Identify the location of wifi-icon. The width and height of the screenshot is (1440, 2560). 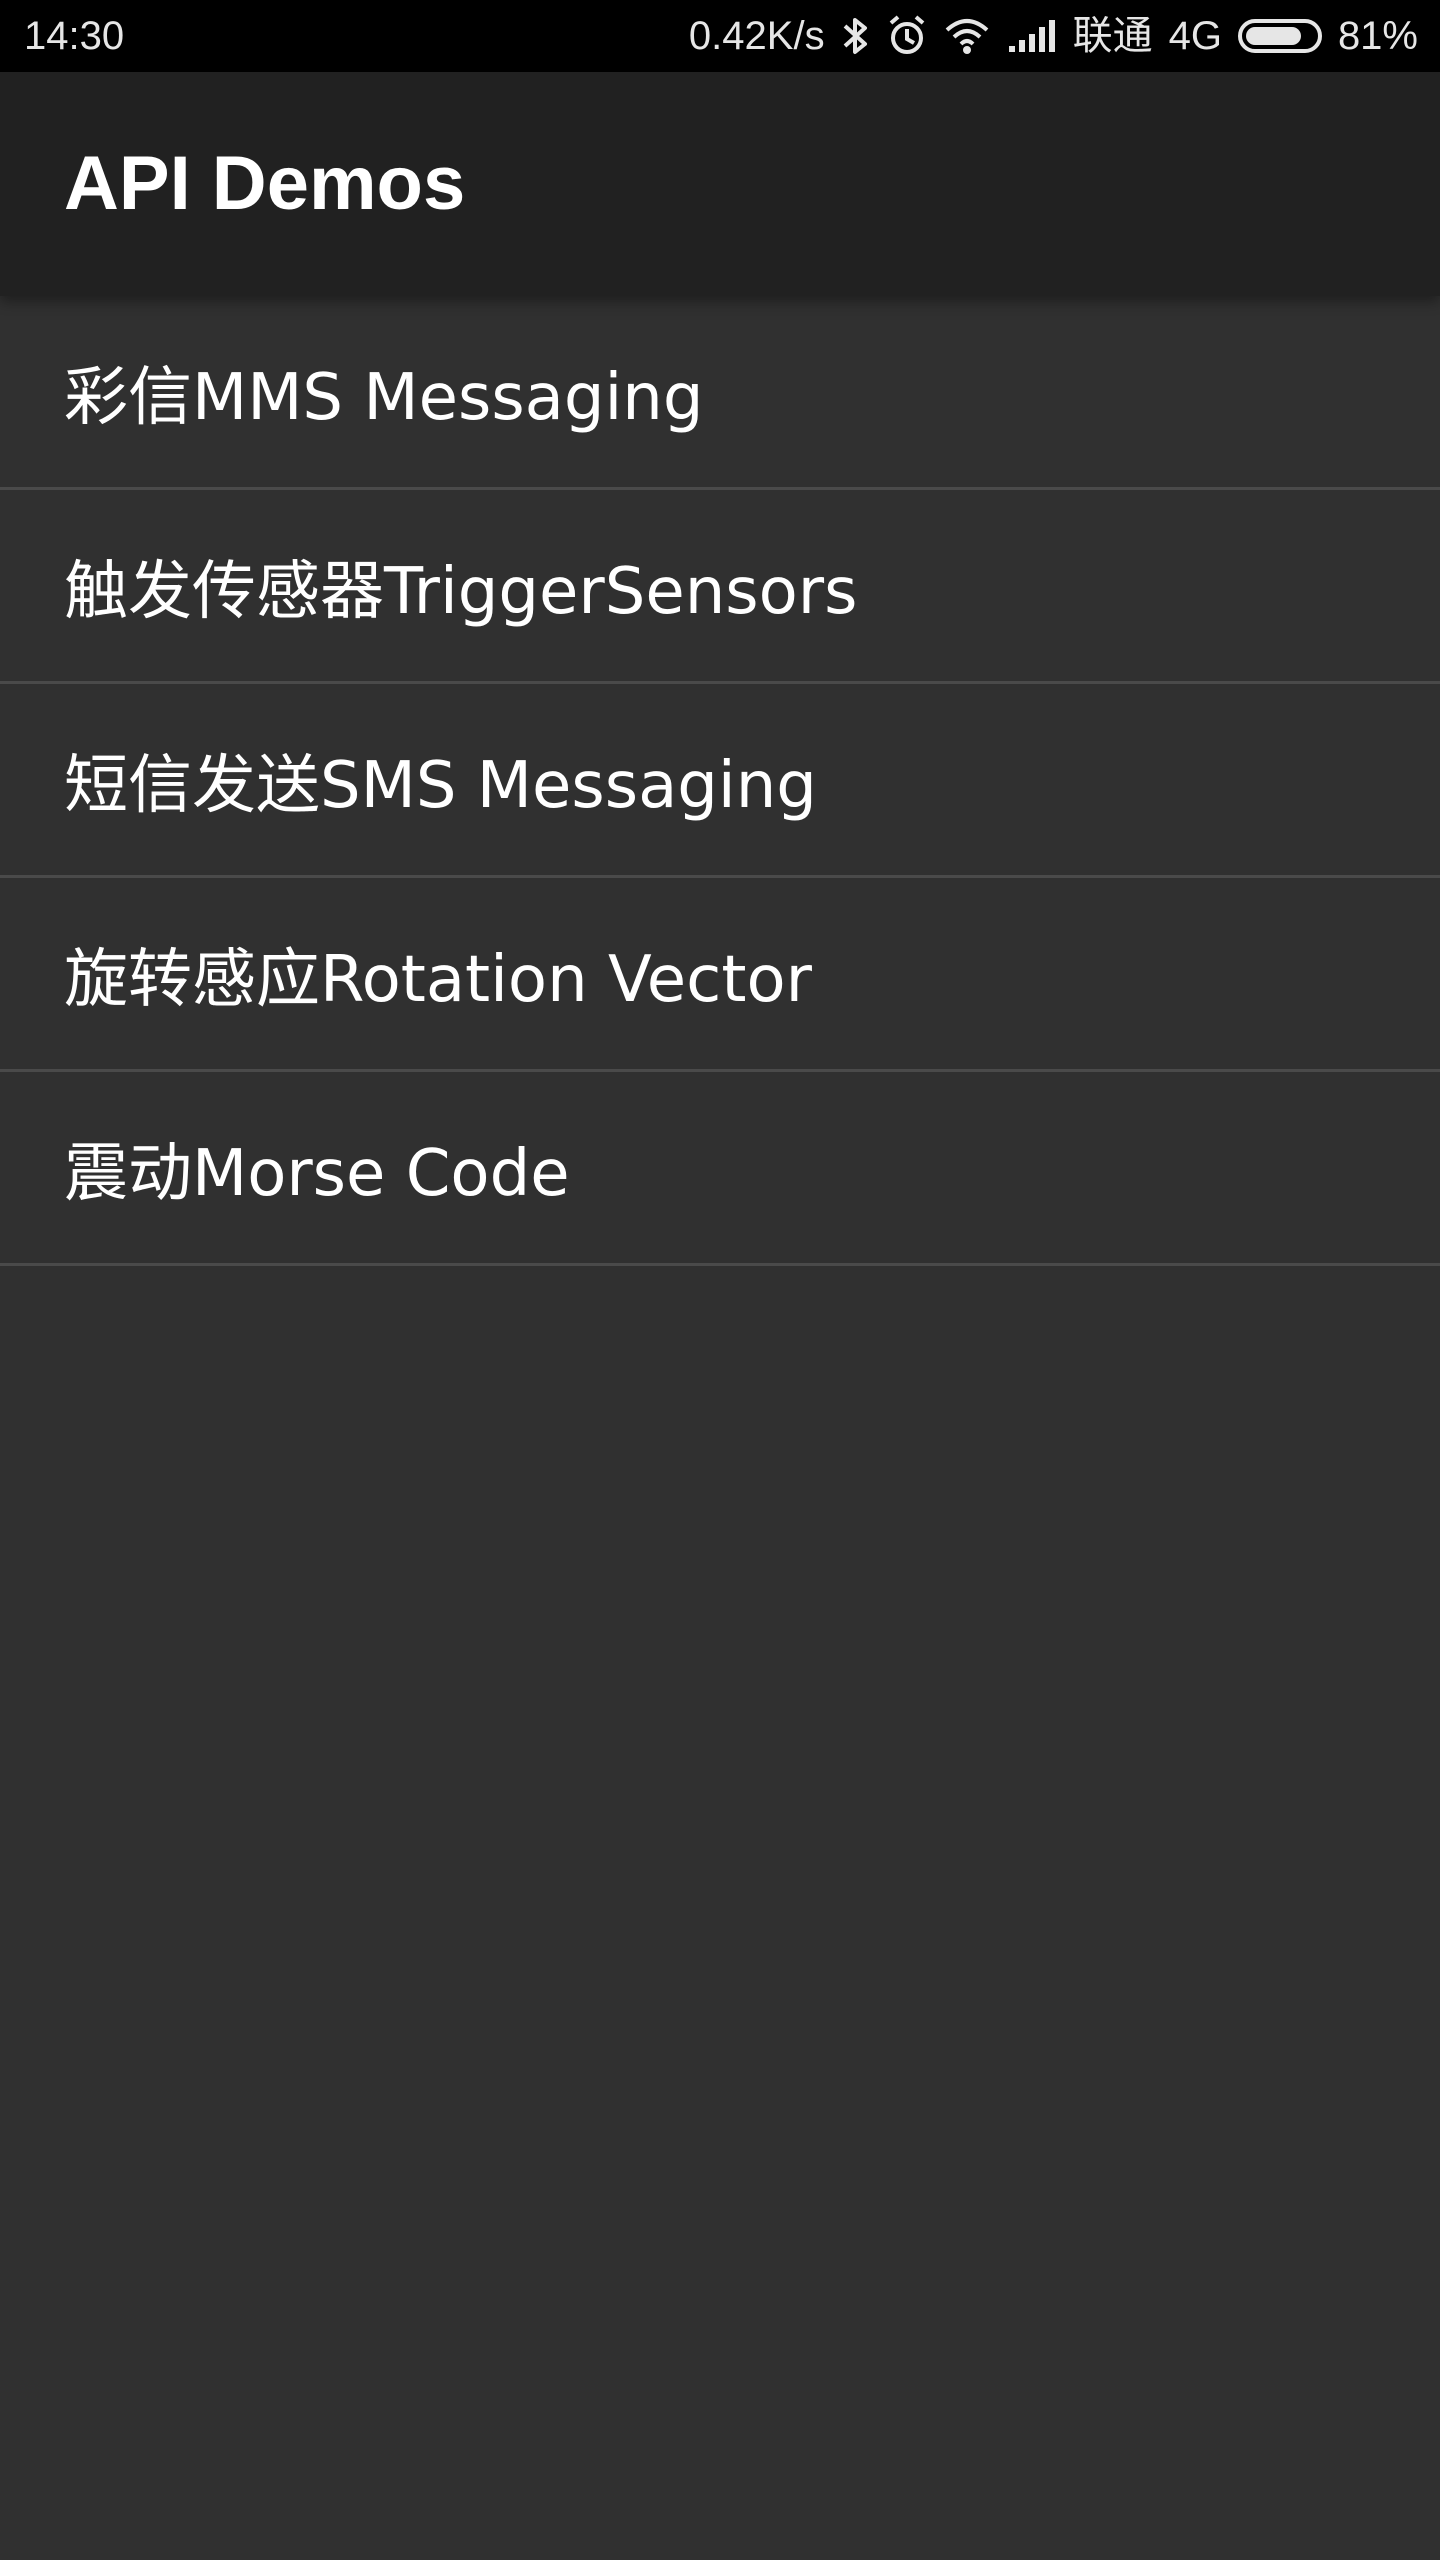
(967, 36).